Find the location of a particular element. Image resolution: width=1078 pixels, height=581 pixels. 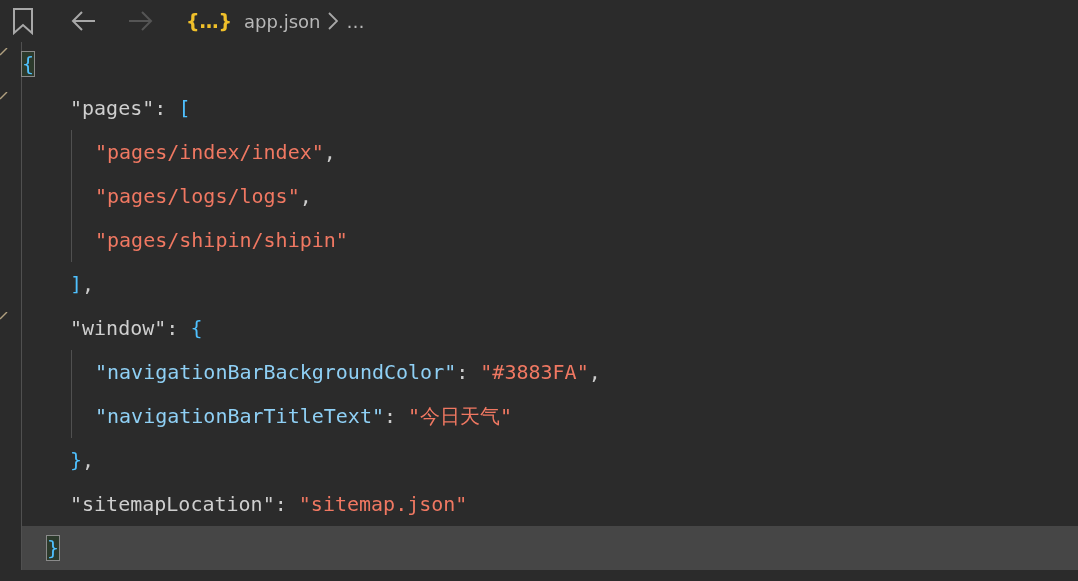

code-token: "今日天气" is located at coordinates (460, 416).